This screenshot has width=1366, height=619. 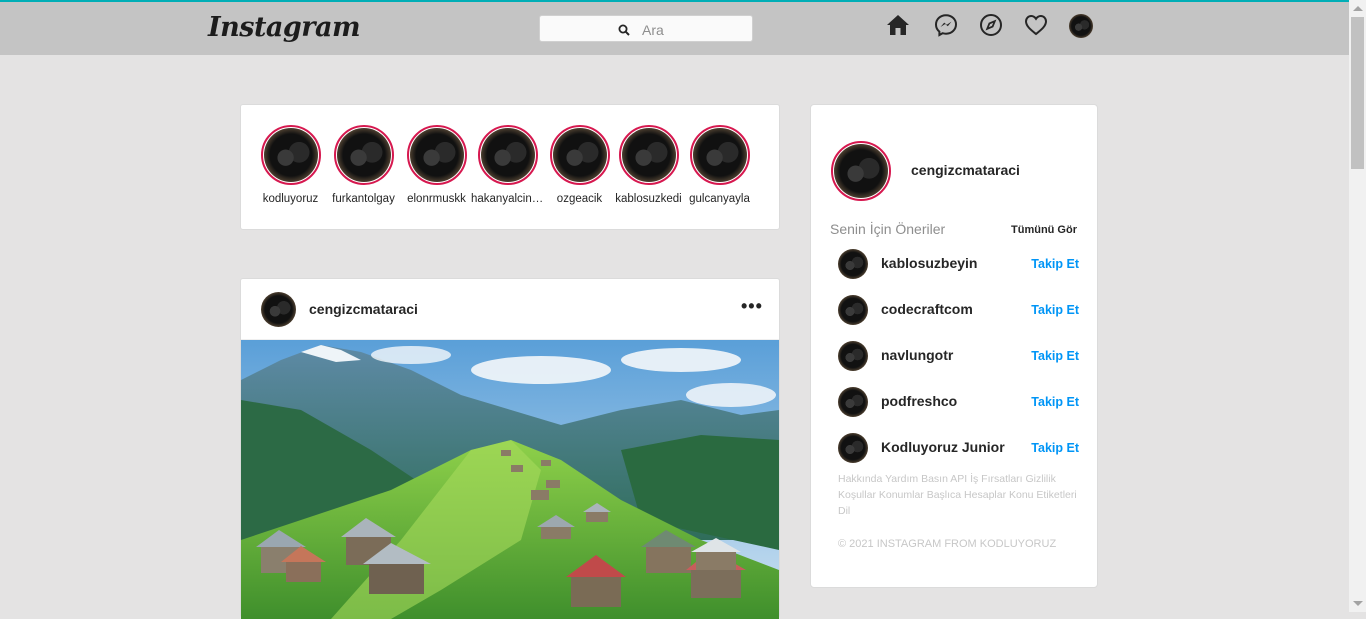 What do you see at coordinates (917, 355) in the screenshot?
I see `suggestion-username: navlungotr` at bounding box center [917, 355].